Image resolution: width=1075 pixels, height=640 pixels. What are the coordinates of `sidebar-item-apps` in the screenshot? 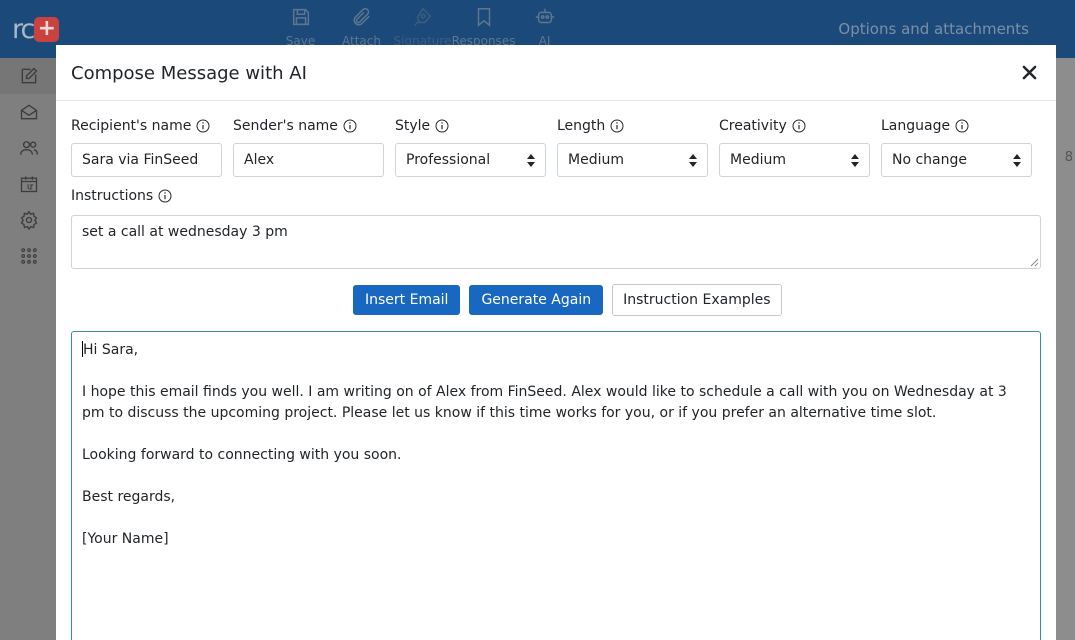 It's located at (29, 256).